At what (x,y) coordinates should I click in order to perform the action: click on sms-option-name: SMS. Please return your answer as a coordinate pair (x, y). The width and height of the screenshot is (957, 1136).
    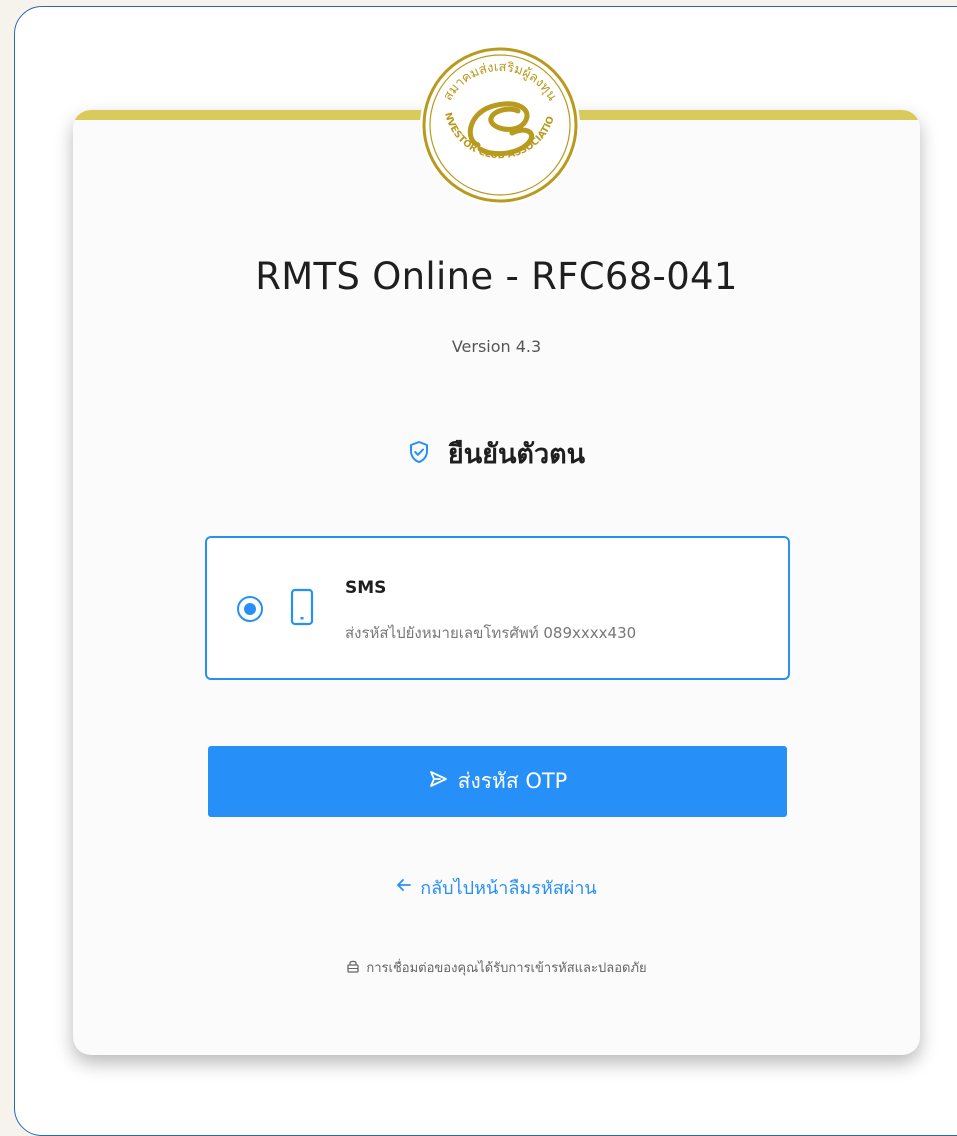
    Looking at the image, I should click on (366, 588).